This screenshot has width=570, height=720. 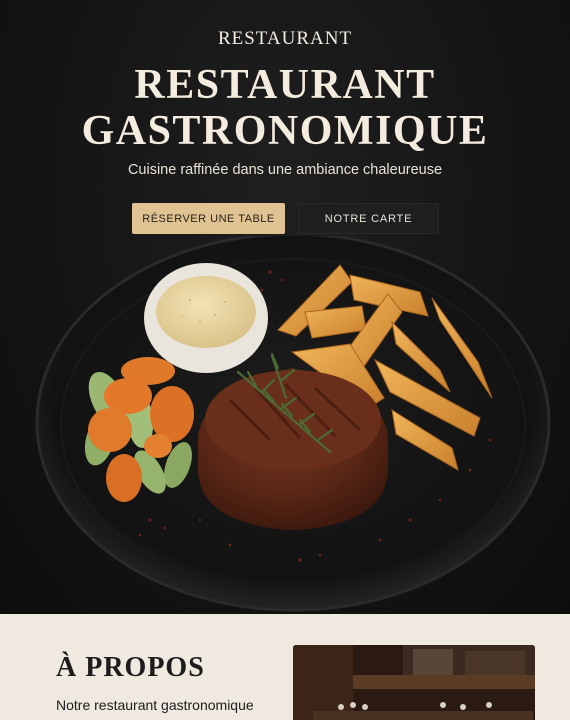 What do you see at coordinates (414, 682) in the screenshot?
I see `restaurant-interior-image` at bounding box center [414, 682].